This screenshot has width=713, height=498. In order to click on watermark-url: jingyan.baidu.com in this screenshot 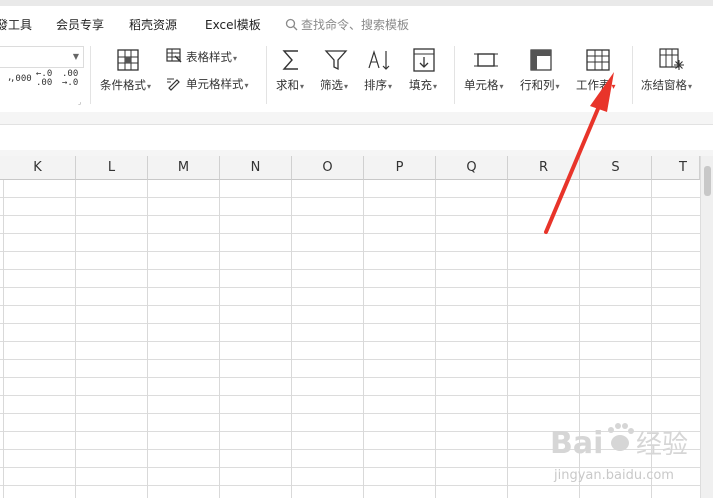, I will do `click(613, 475)`.